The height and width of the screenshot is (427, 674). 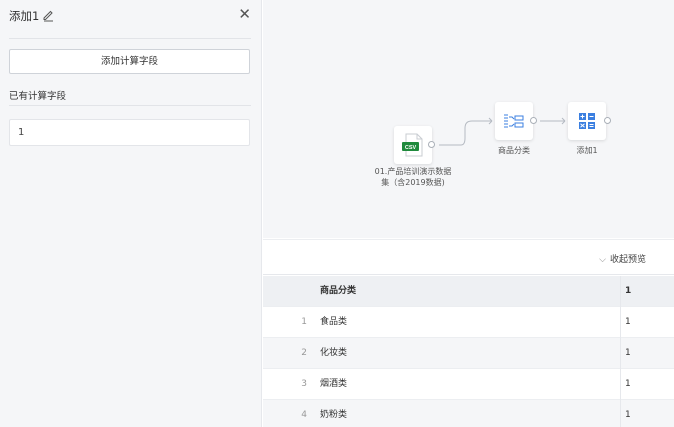 I want to click on category-transform-icon, so click(x=514, y=121).